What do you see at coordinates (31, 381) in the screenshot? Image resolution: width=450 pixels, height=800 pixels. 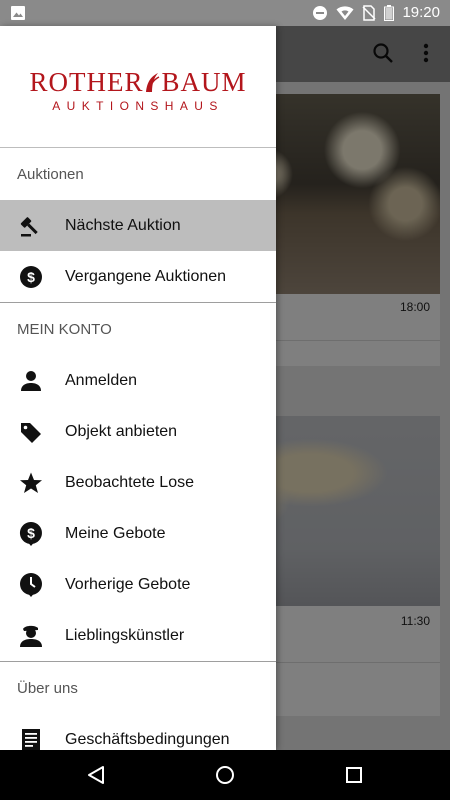 I see `person-icon` at bounding box center [31, 381].